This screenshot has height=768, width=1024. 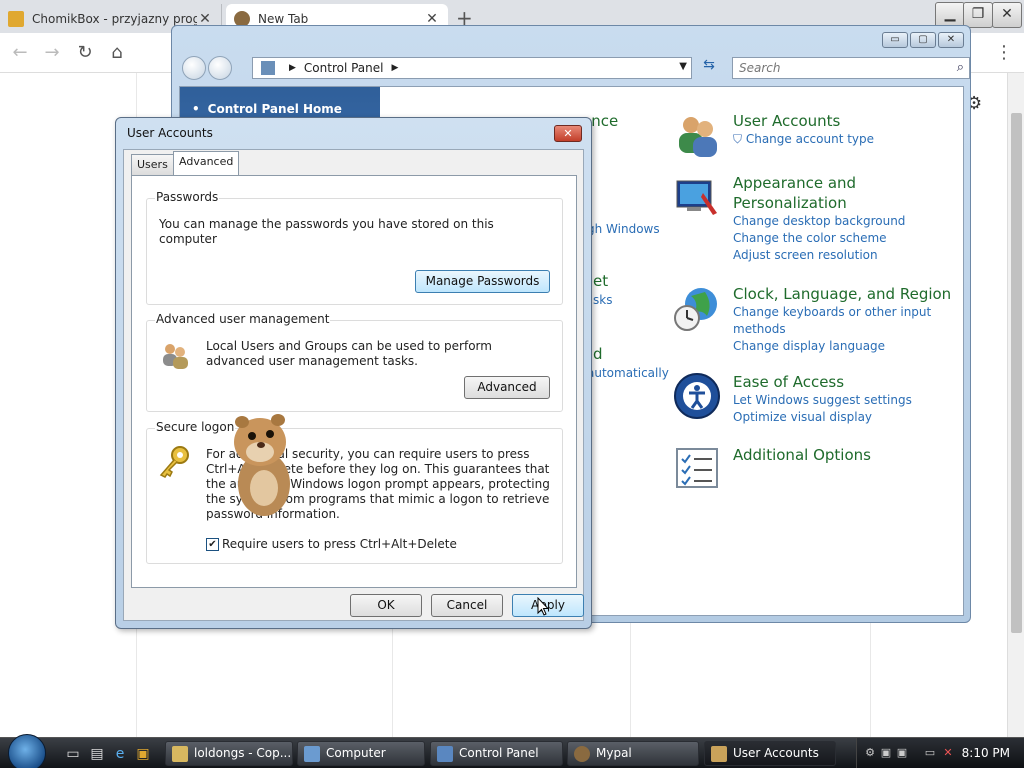 What do you see at coordinates (187, 197) in the screenshot?
I see `group-label: Passwords` at bounding box center [187, 197].